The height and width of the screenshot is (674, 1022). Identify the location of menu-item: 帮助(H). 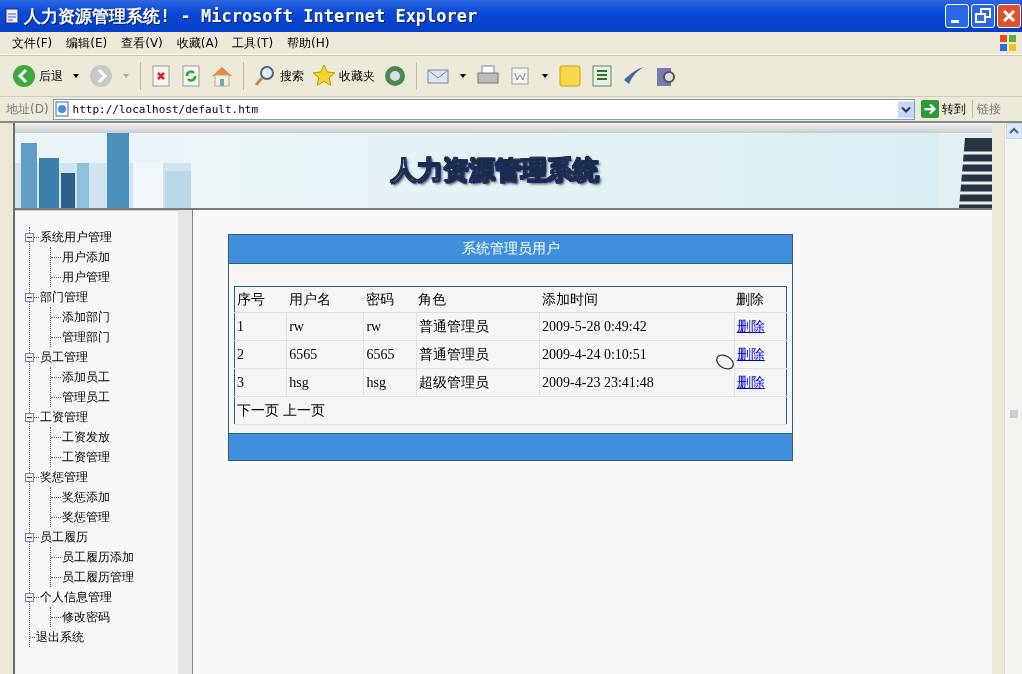
(311, 43).